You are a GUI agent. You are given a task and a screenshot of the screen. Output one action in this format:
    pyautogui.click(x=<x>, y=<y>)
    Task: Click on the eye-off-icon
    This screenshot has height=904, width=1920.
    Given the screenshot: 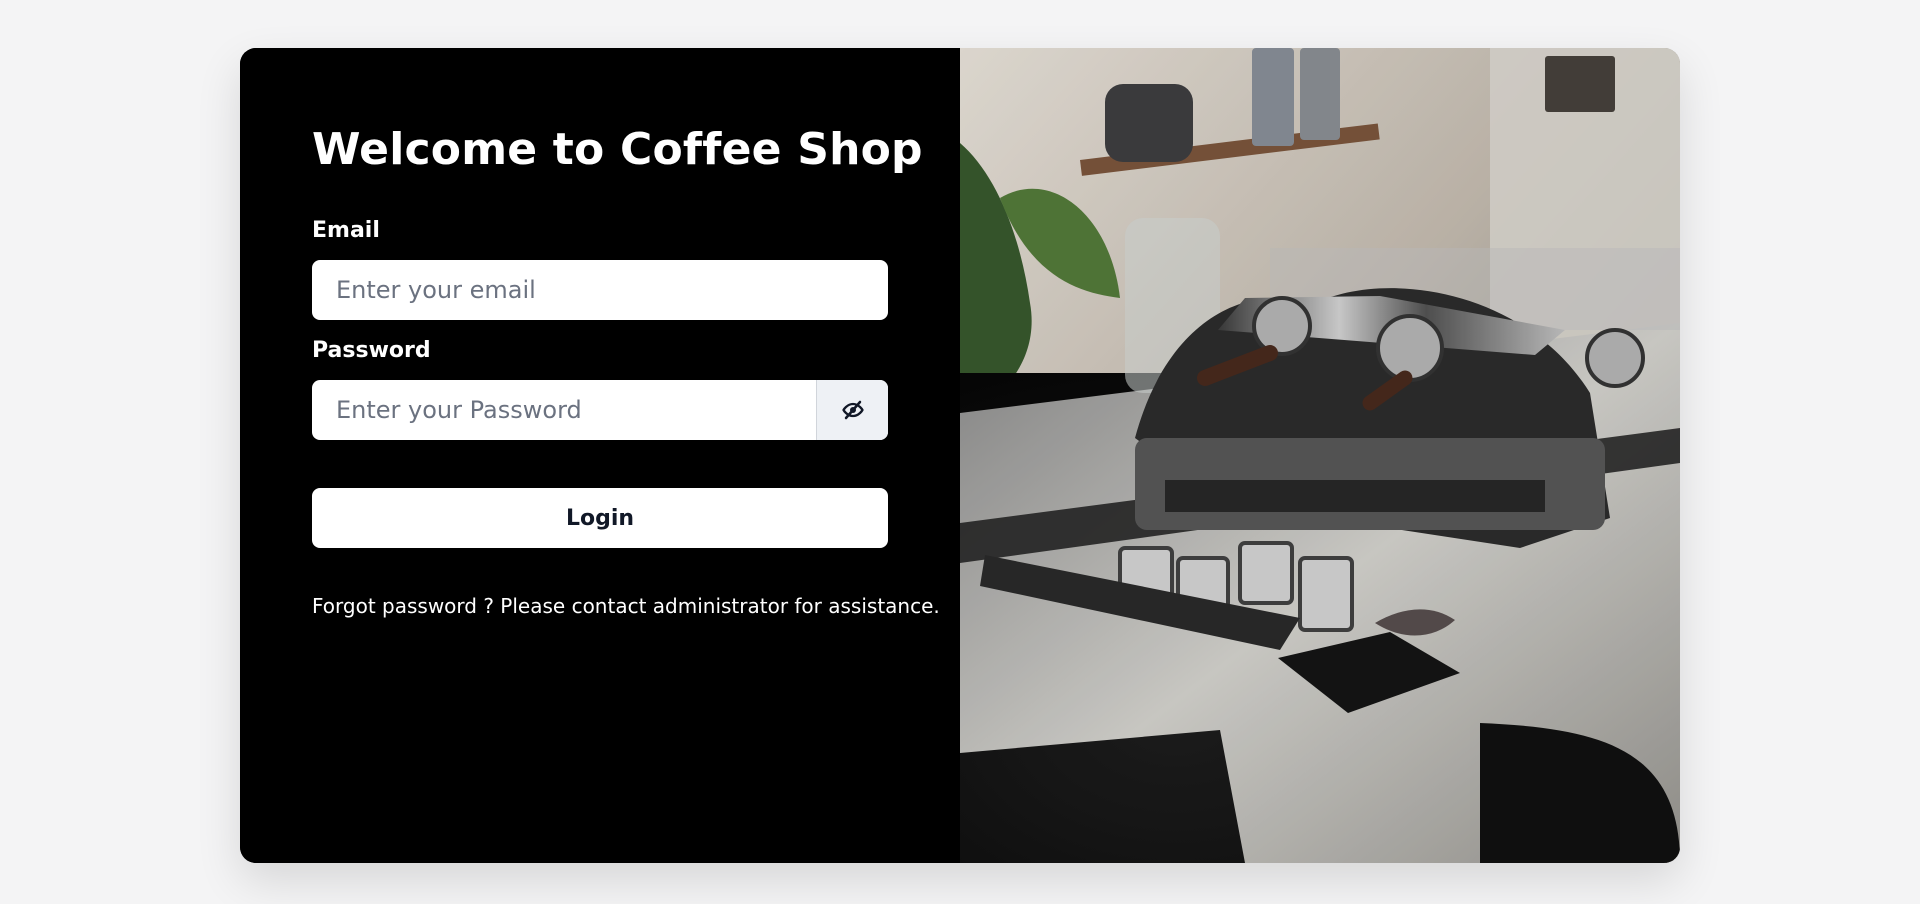 What is the action you would take?
    pyautogui.click(x=852, y=410)
    